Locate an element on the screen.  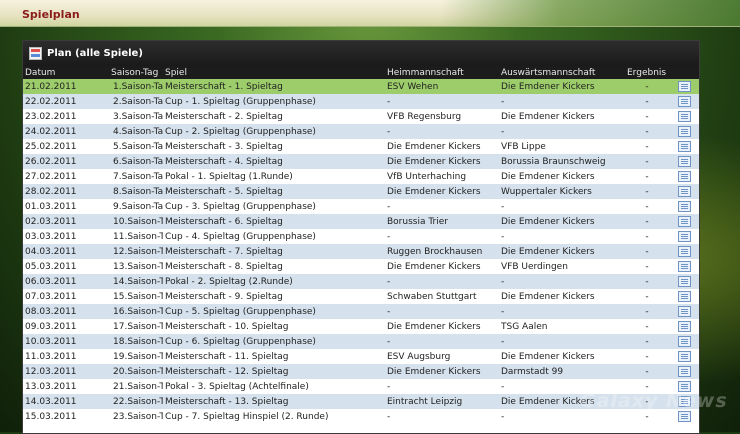
cell-heim: Ruggen Brockhausen is located at coordinates (442, 251).